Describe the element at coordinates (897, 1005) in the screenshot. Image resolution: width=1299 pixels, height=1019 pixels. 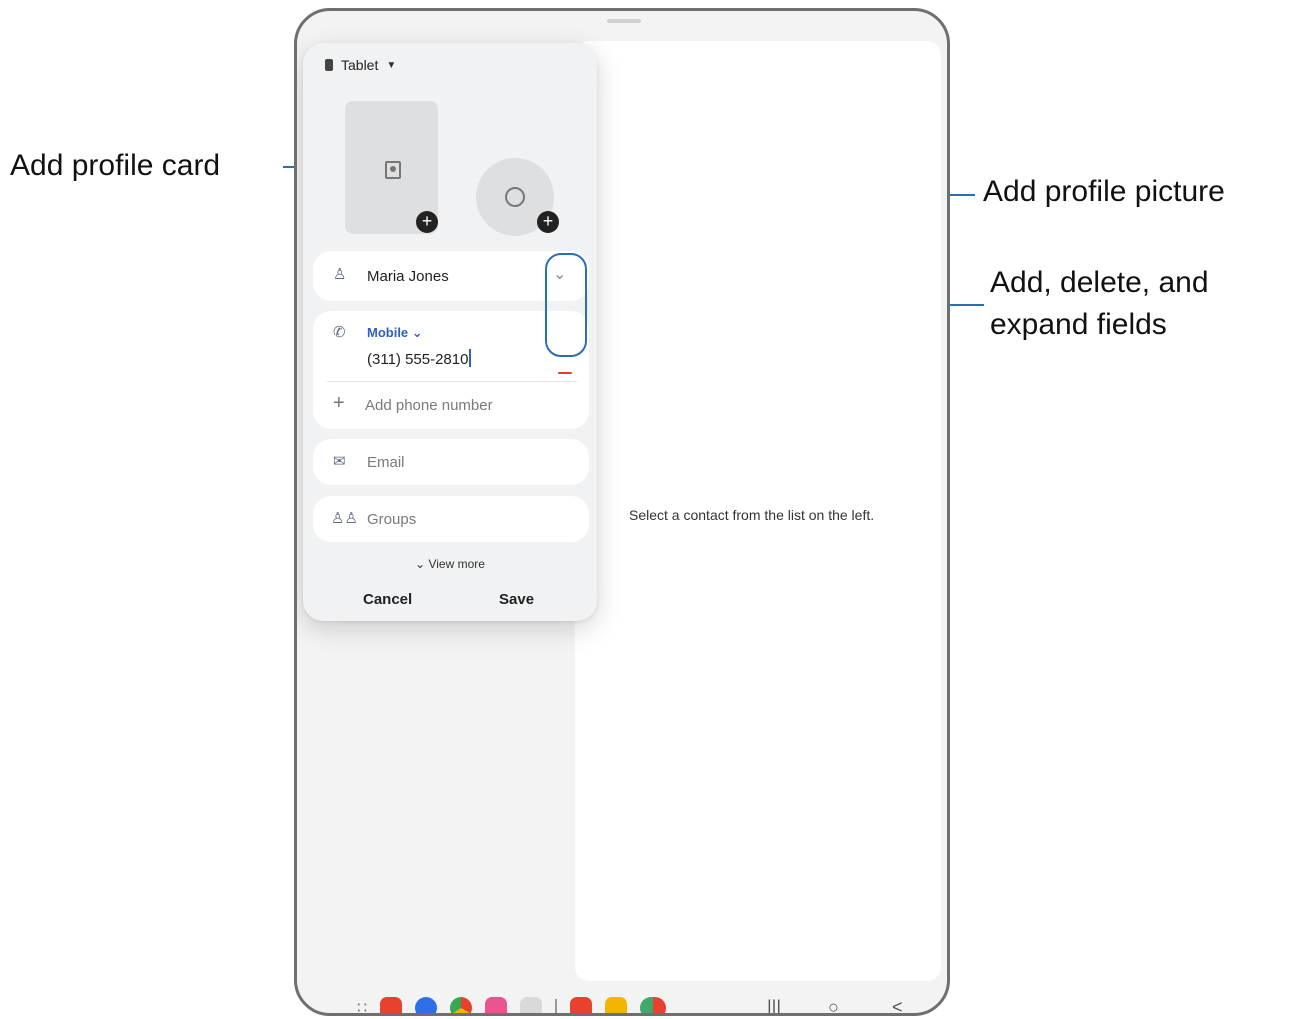
I see `back-icon: <` at that location.